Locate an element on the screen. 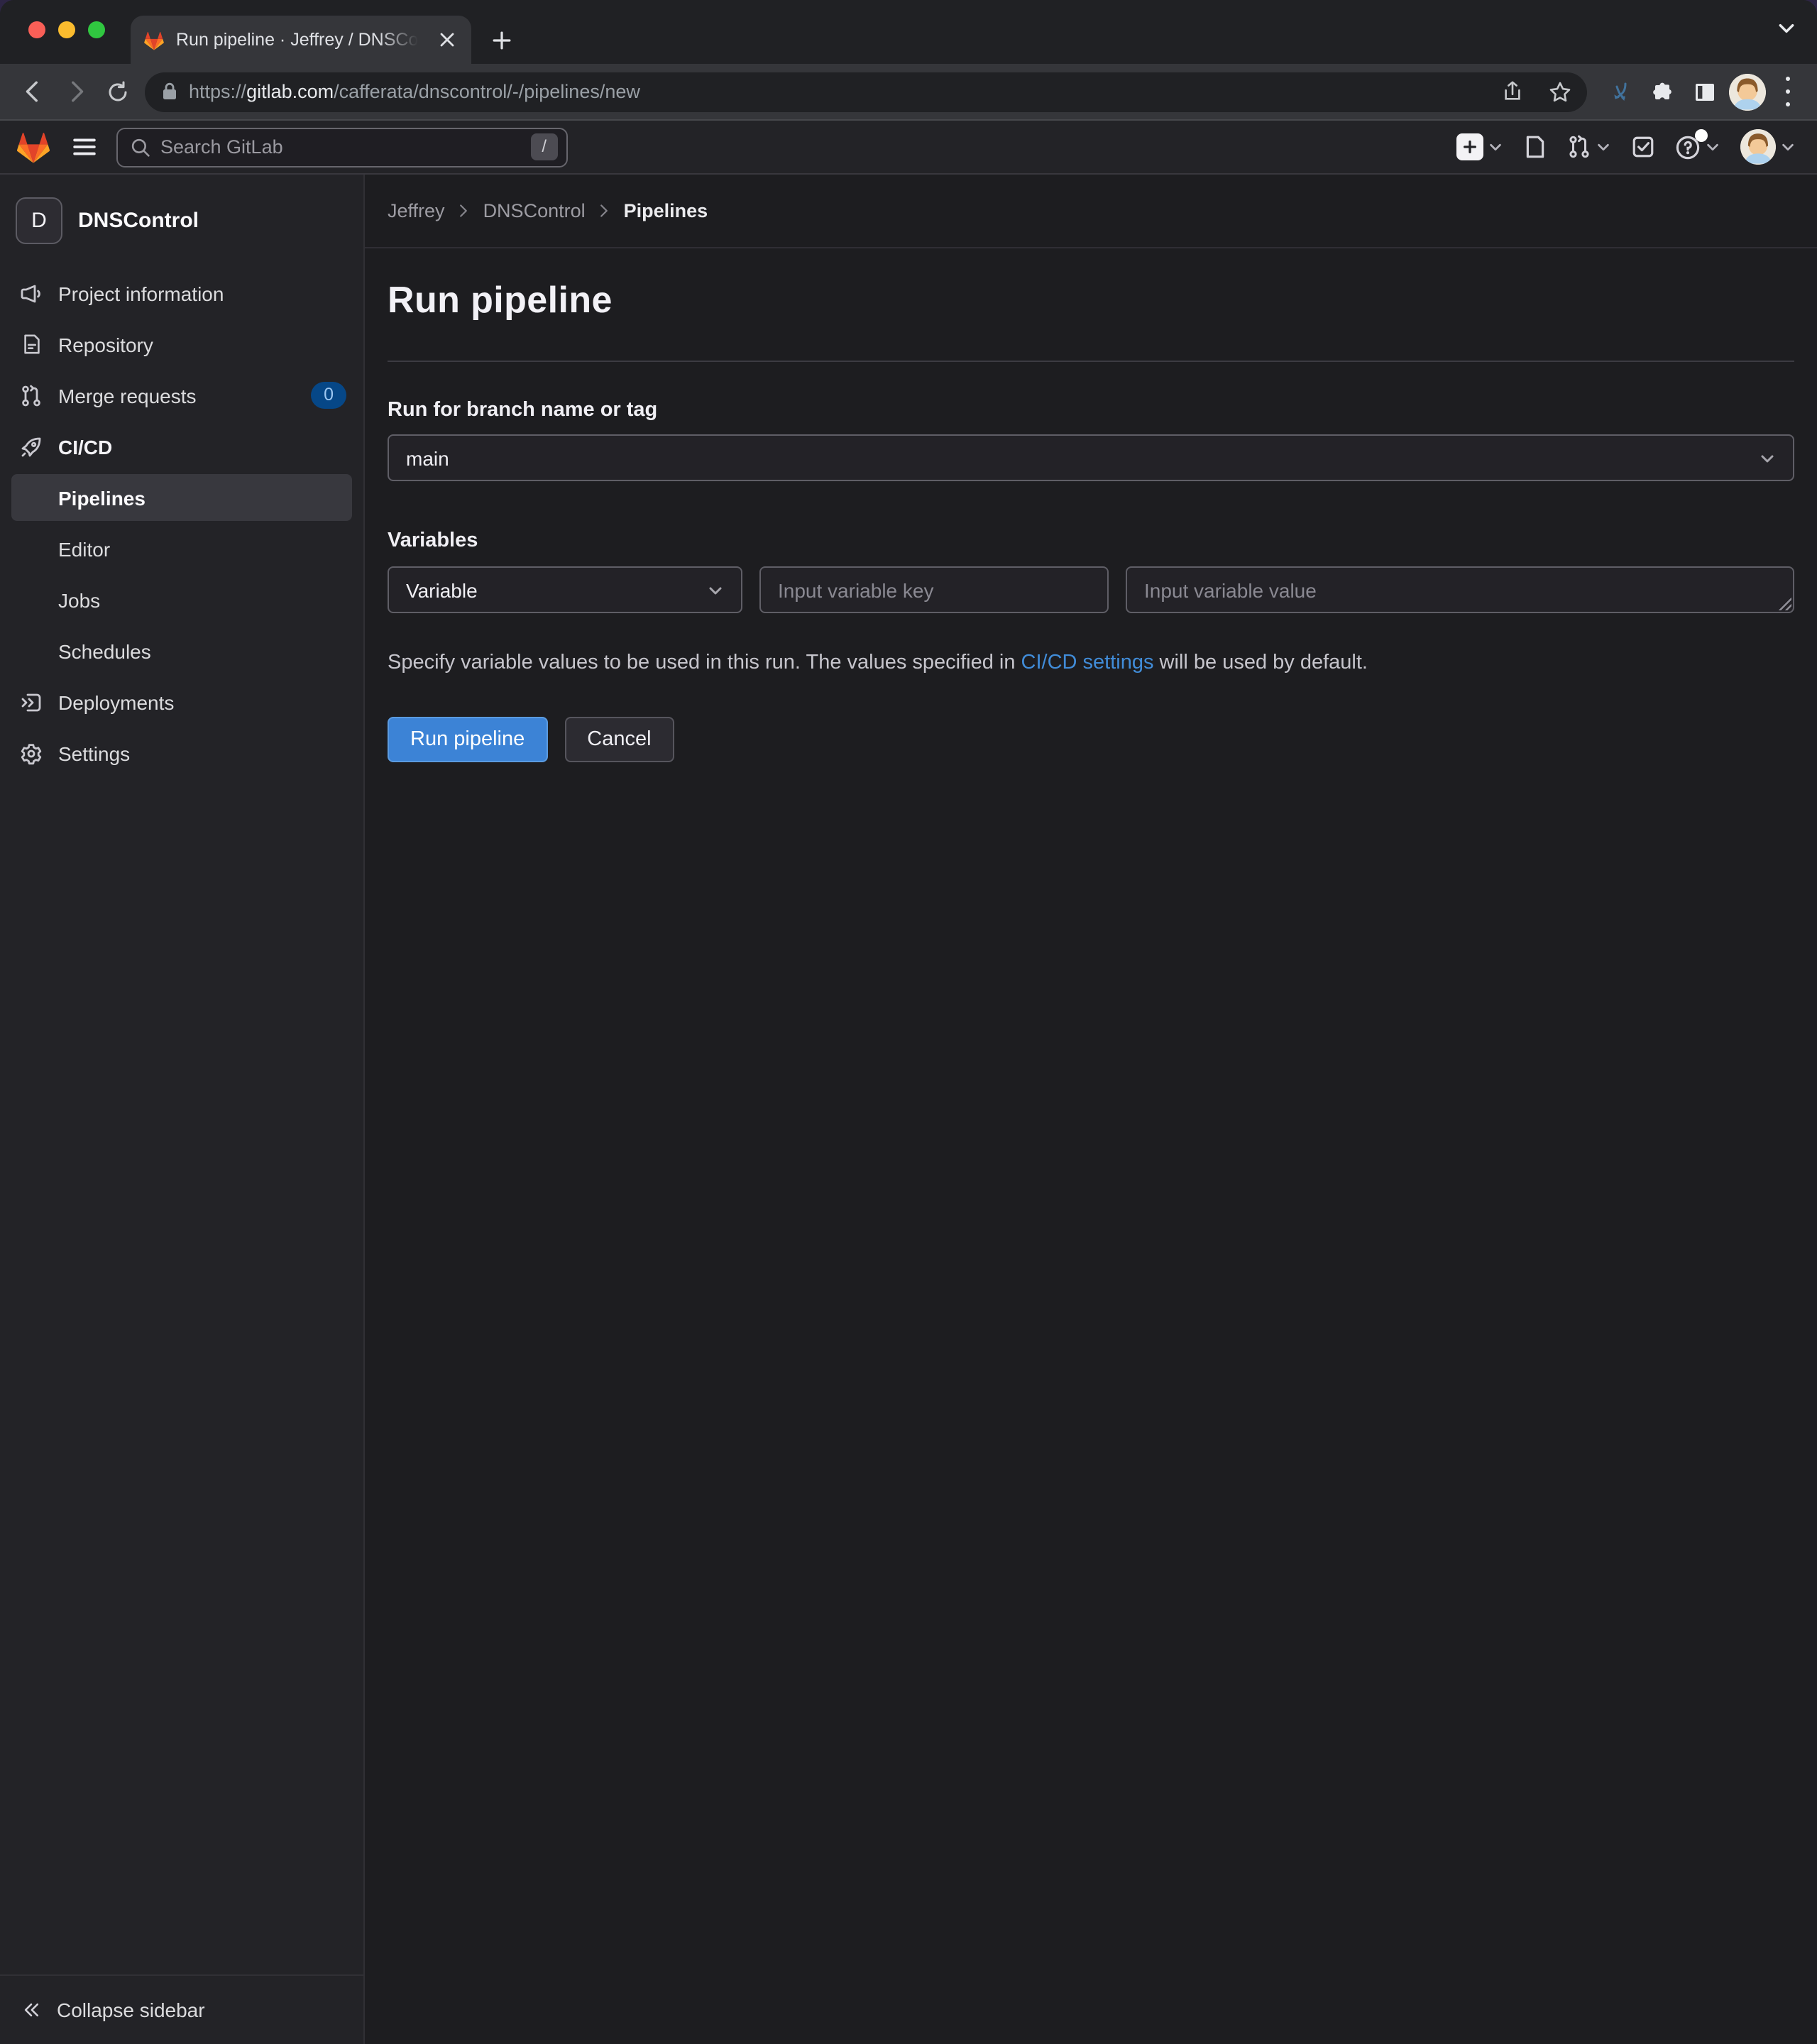 This screenshot has height=2044, width=1817. user-menu-button is located at coordinates (1768, 147).